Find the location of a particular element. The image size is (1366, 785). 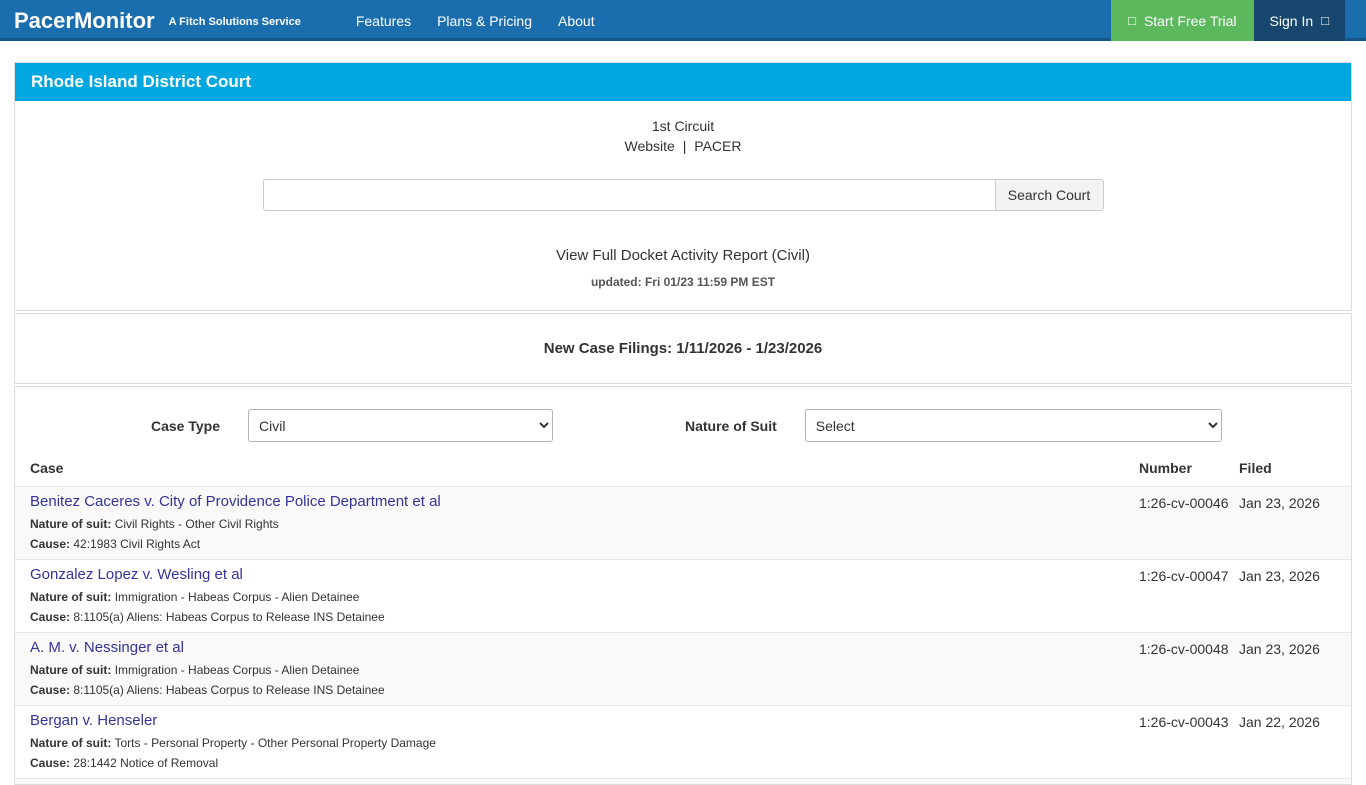

court-website-link: Website is located at coordinates (650, 146).